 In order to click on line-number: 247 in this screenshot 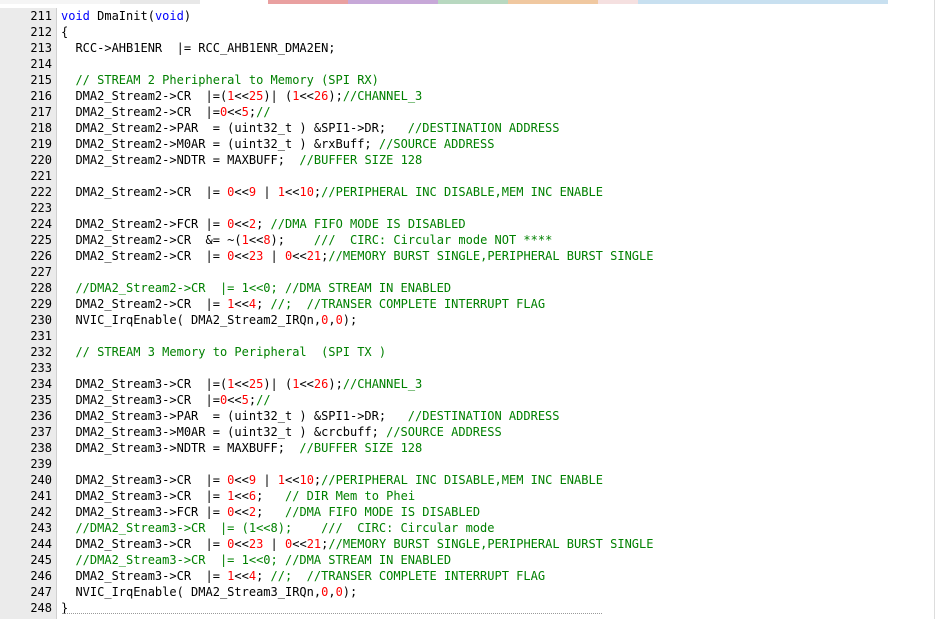, I will do `click(41, 592)`.